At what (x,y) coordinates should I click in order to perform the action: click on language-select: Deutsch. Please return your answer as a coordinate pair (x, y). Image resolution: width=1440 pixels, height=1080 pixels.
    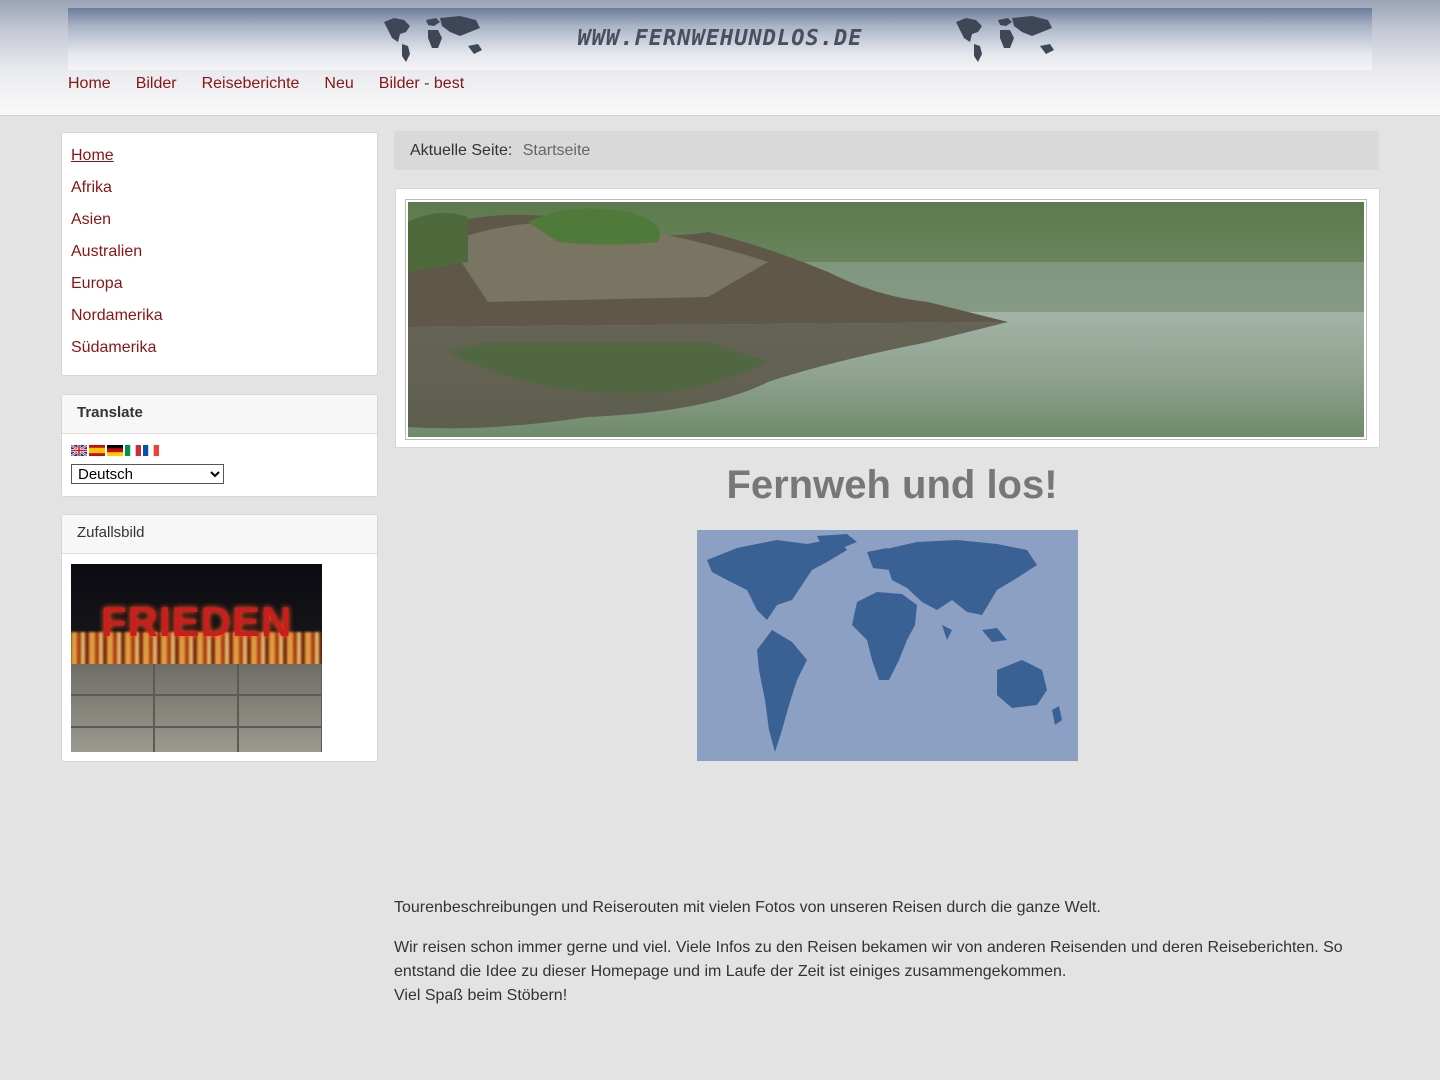
    Looking at the image, I should click on (147, 474).